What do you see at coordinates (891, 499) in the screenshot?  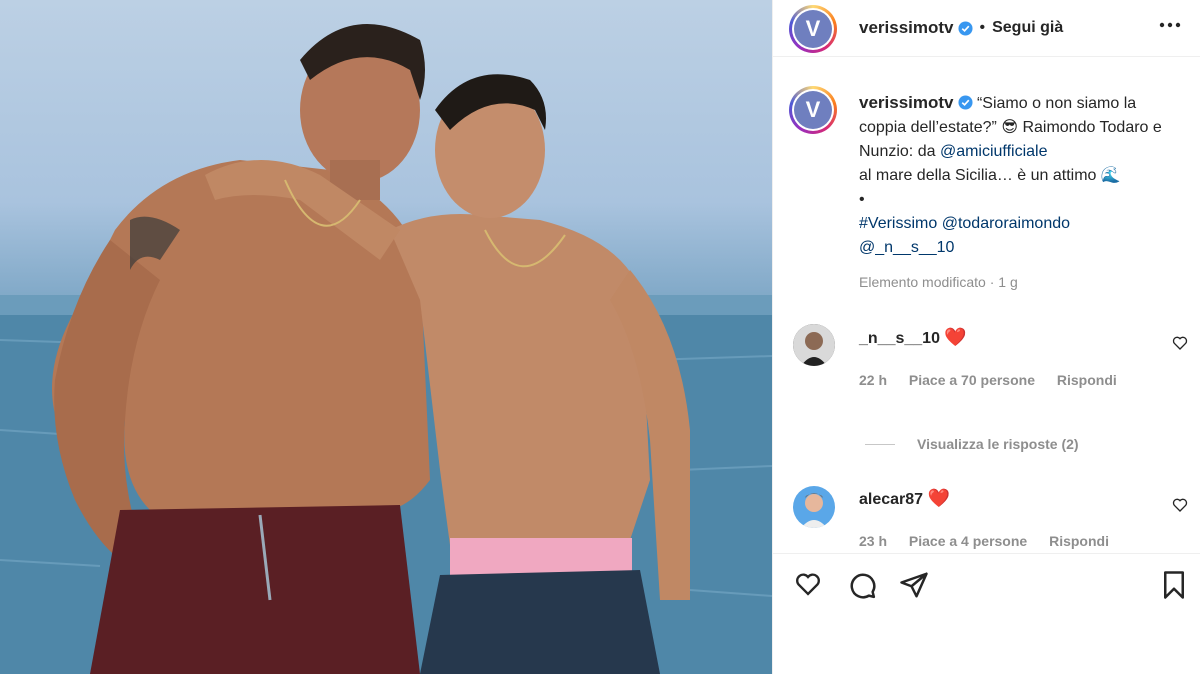 I see `comment-username: alecar87` at bounding box center [891, 499].